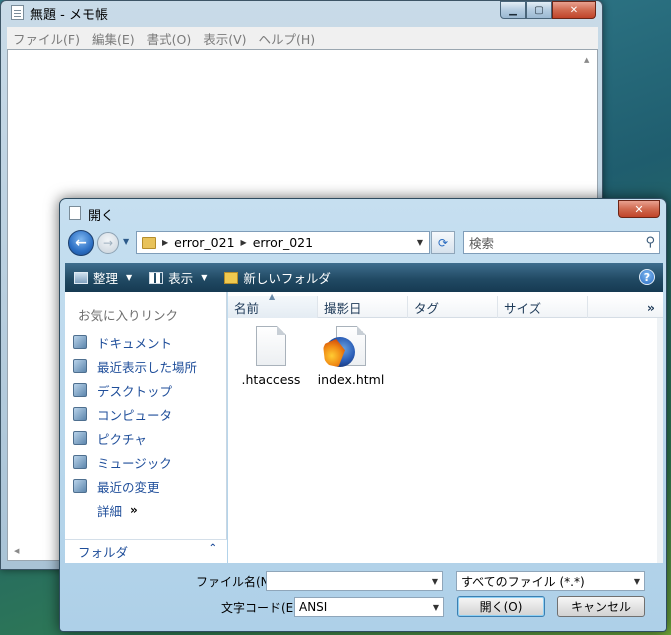  I want to click on minimize-button: ▁, so click(513, 10).